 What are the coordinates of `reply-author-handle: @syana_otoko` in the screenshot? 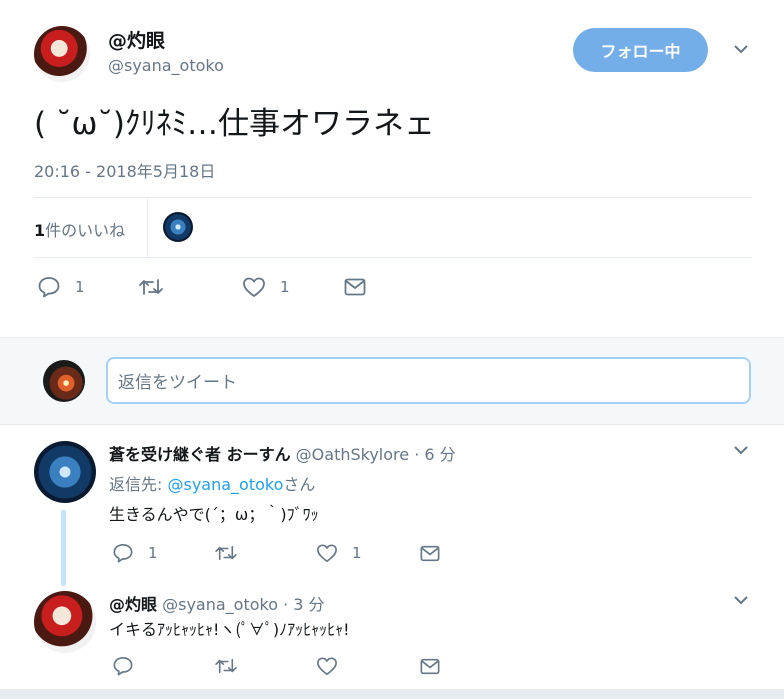 It's located at (220, 604).